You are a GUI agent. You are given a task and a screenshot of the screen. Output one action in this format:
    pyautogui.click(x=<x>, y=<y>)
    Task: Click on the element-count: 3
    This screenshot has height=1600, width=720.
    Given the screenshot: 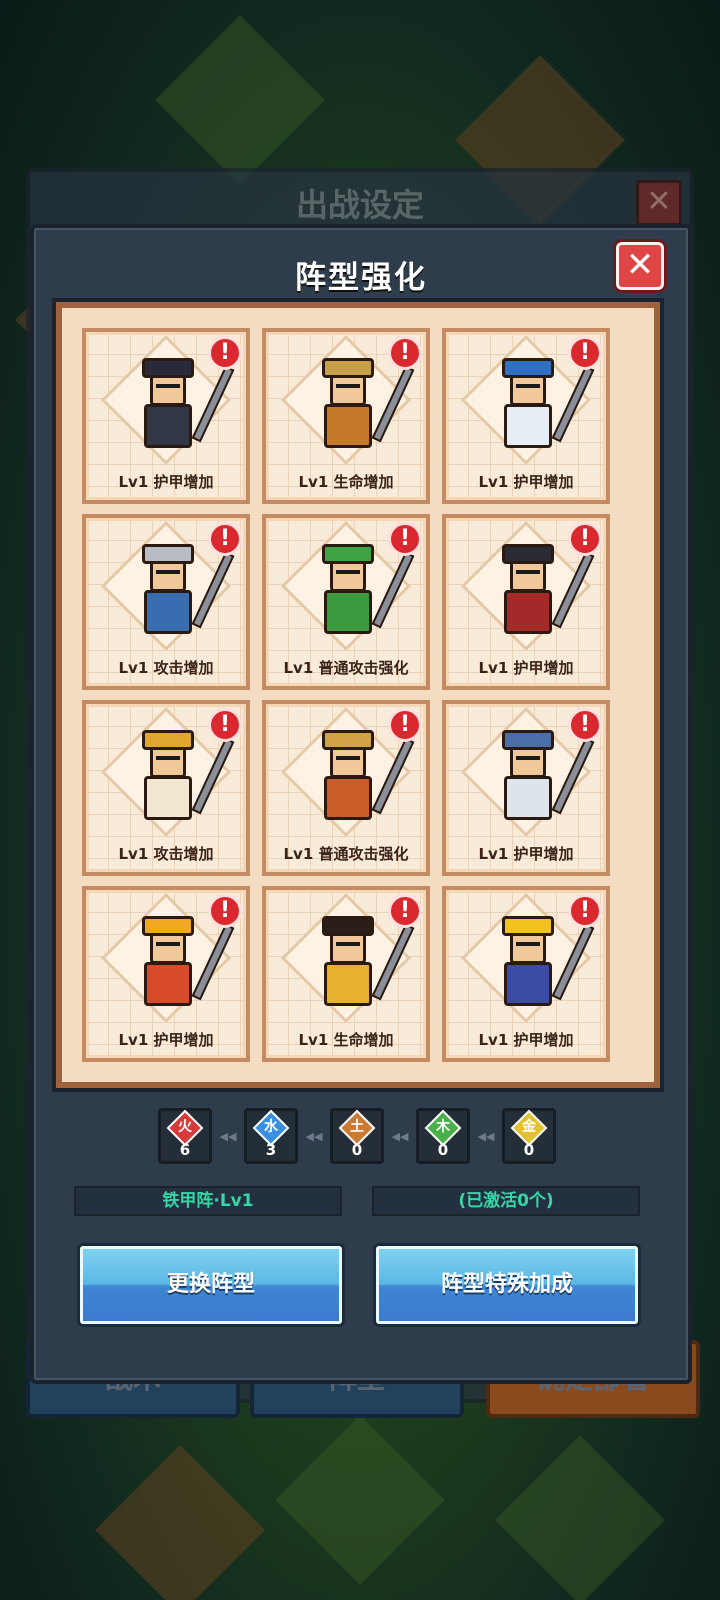 What is the action you would take?
    pyautogui.click(x=271, y=1150)
    